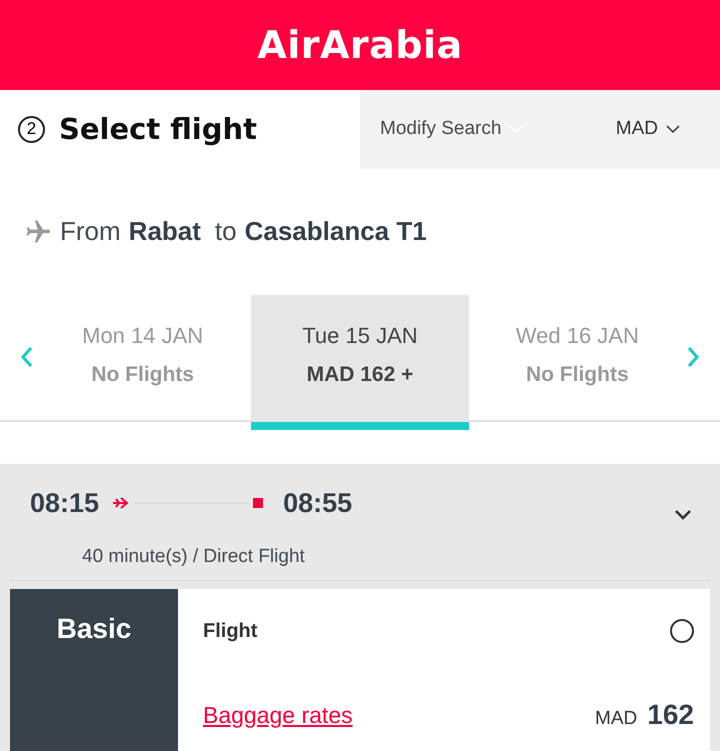 This screenshot has width=720, height=751. Describe the element at coordinates (65, 503) in the screenshot. I see `departure-time: 08:15` at that location.